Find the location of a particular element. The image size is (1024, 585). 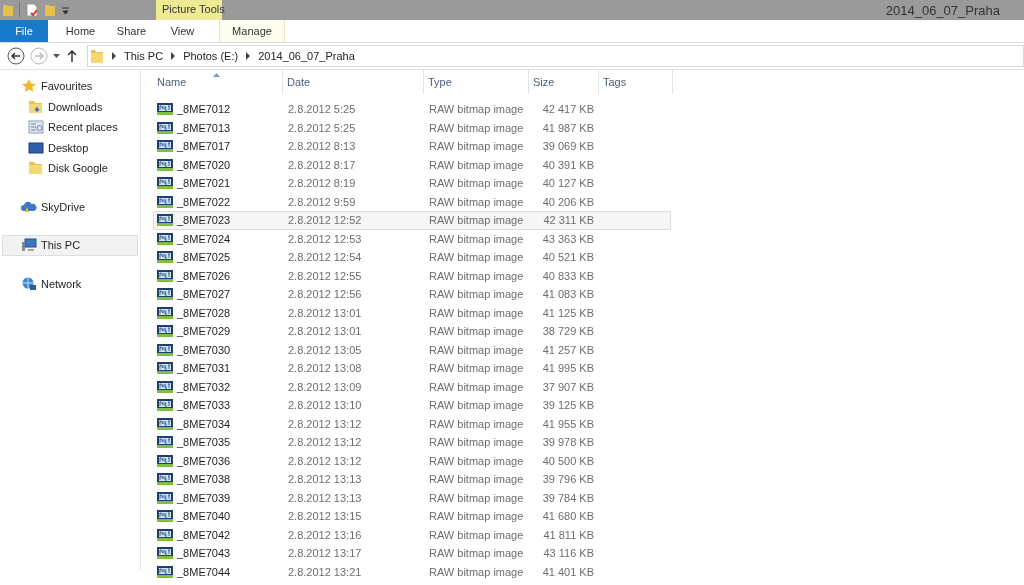

file-row: _8ME7031 2.8.2012 13:08 RAW bitmap image 41 995 KB is located at coordinates (412, 368).